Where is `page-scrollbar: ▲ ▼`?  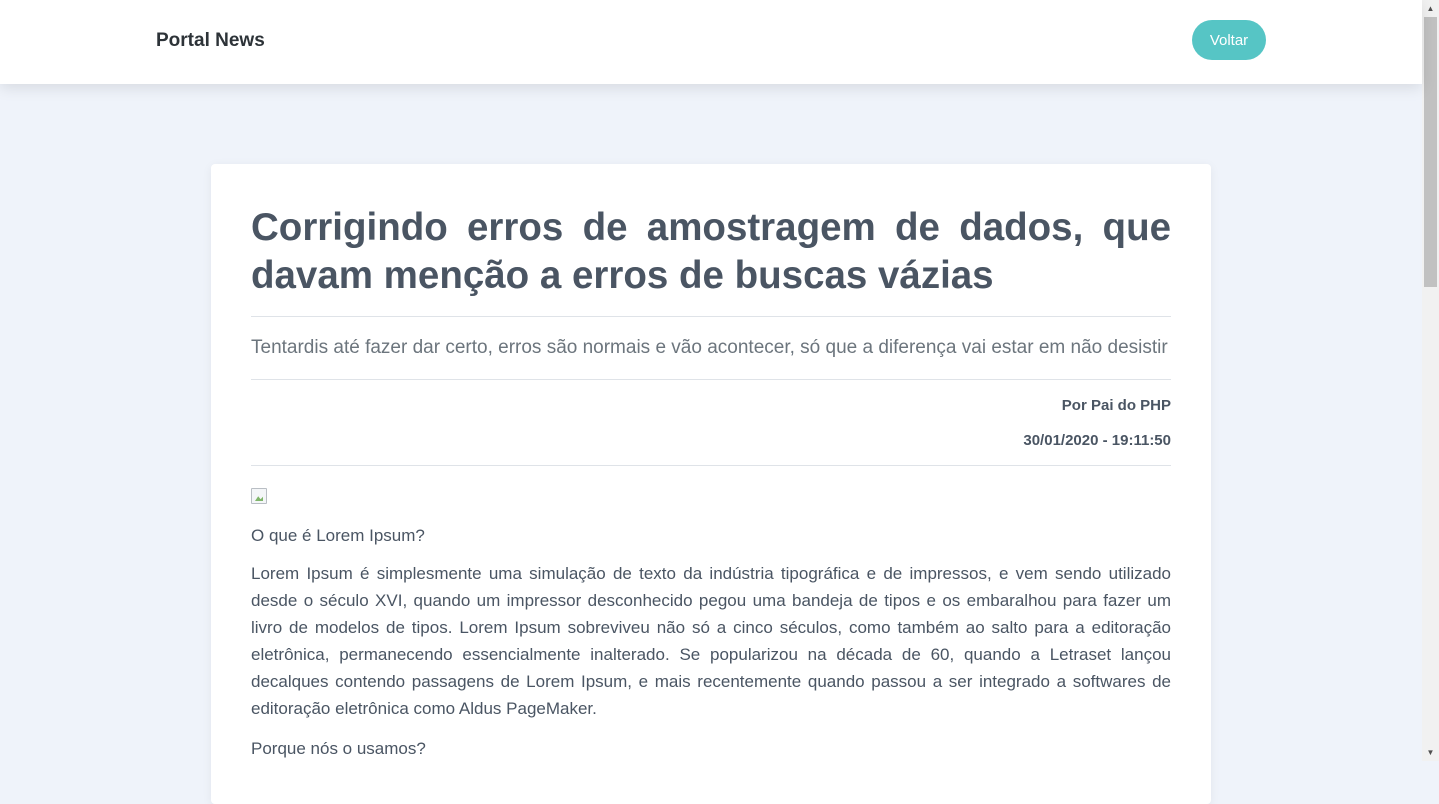
page-scrollbar: ▲ ▼ is located at coordinates (1430, 380).